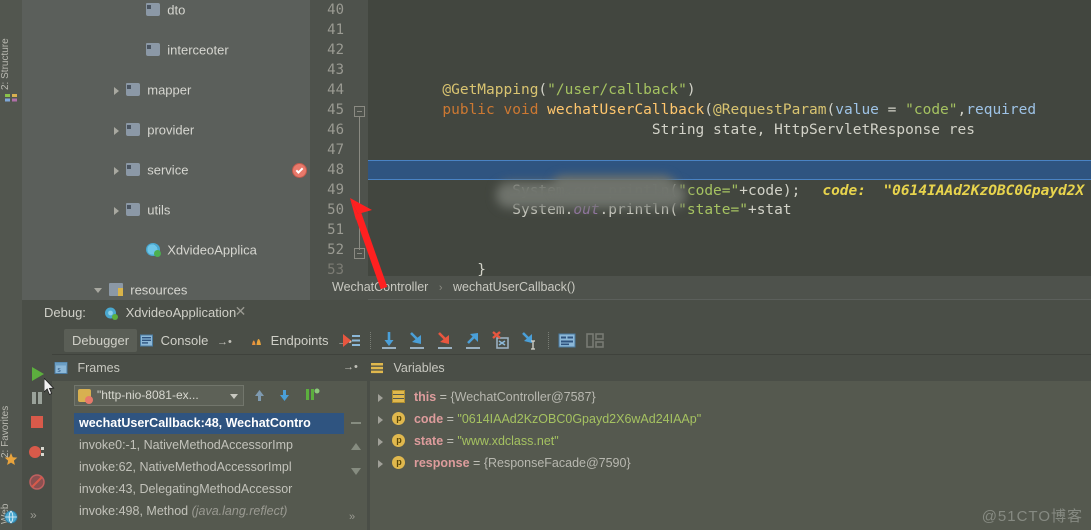 This screenshot has width=1091, height=530. I want to click on variable-row-state: p state = "www.xdclass.net", so click(468, 441).